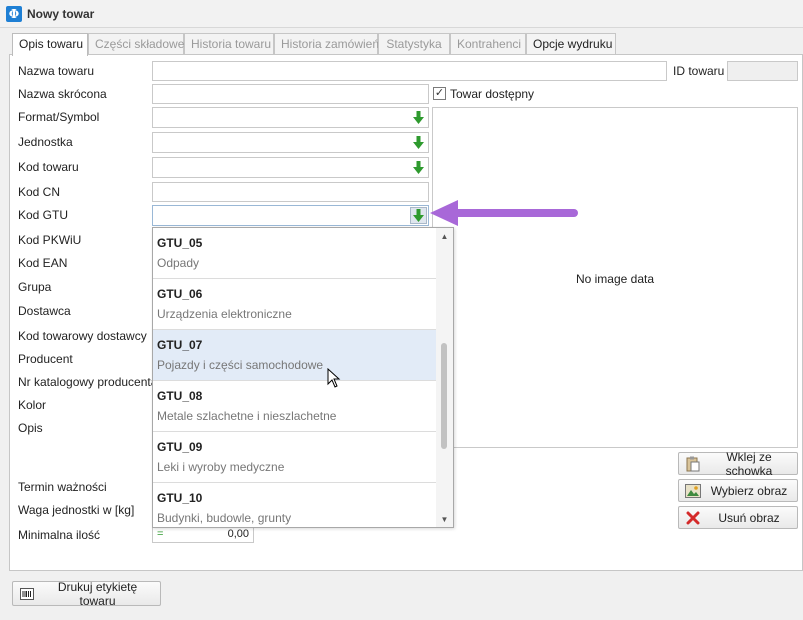 The image size is (803, 620). I want to click on label-nr-katalogowy: Nr katalogowy producenta, so click(88, 382).